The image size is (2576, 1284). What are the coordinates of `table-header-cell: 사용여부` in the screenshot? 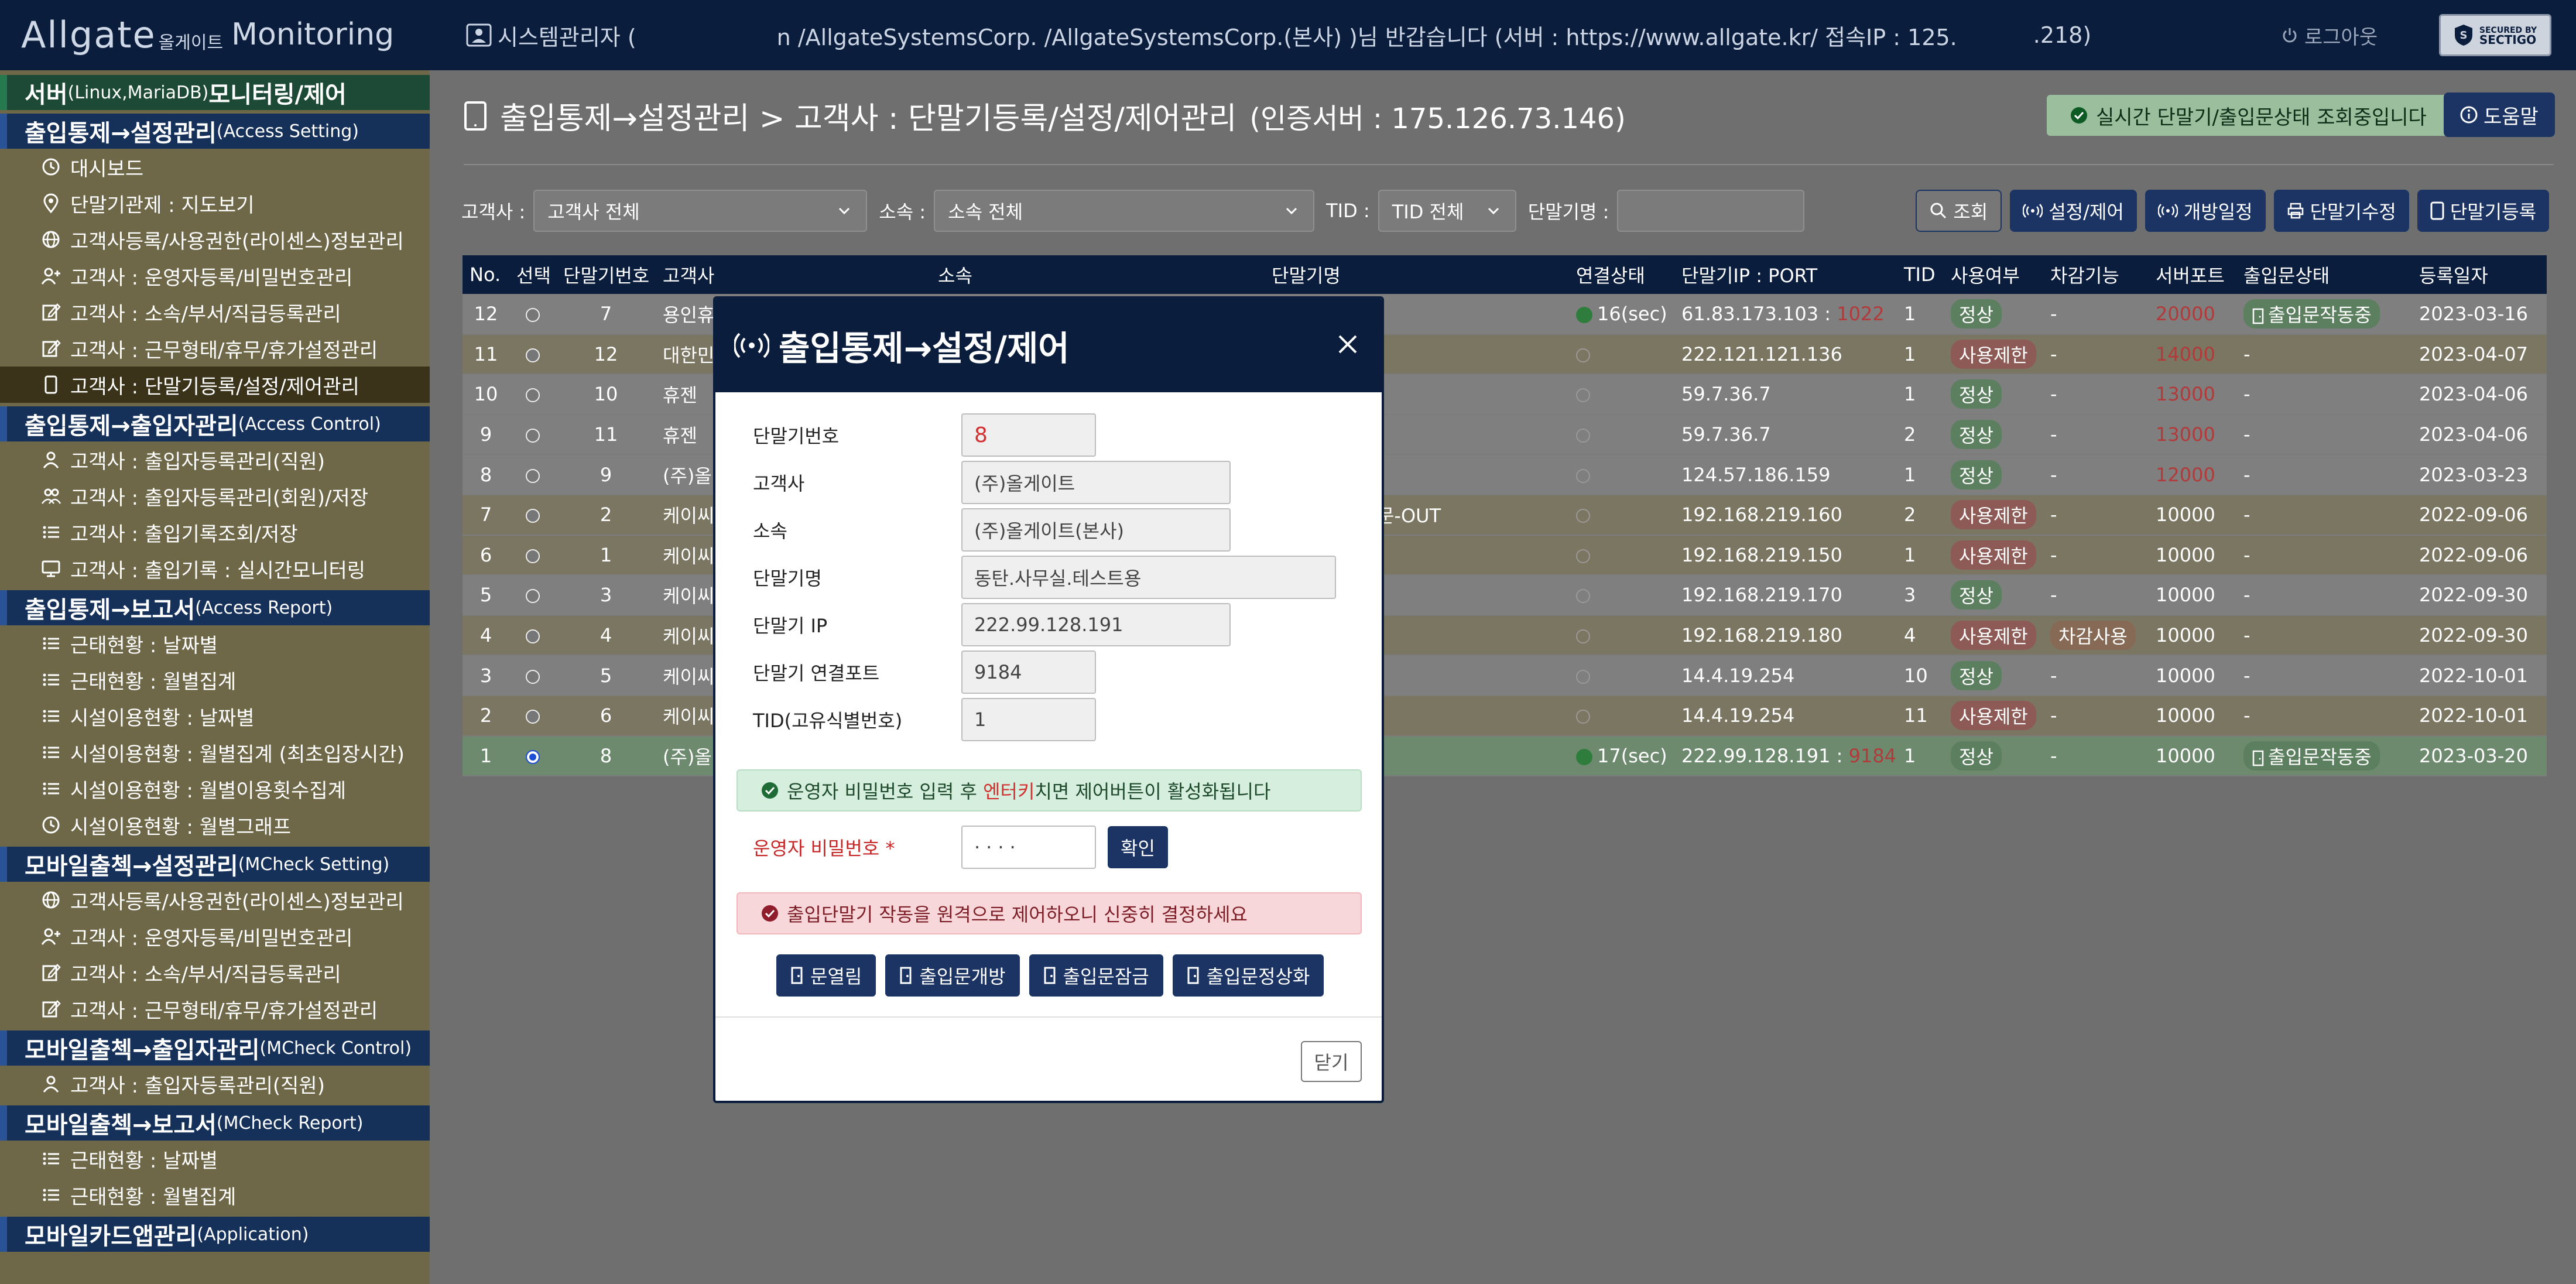 It's located at (1993, 274).